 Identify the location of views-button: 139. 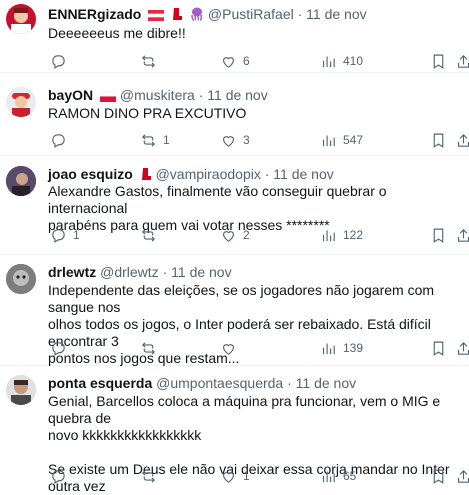
(341, 348).